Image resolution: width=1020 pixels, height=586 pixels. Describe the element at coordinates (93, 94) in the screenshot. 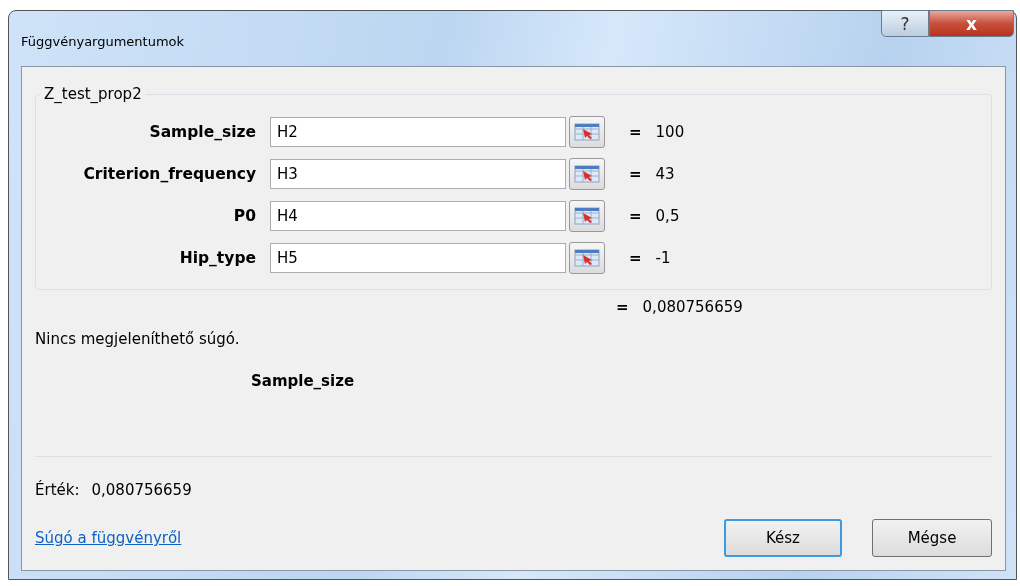

I see `function-name: Z_test_prop2` at that location.